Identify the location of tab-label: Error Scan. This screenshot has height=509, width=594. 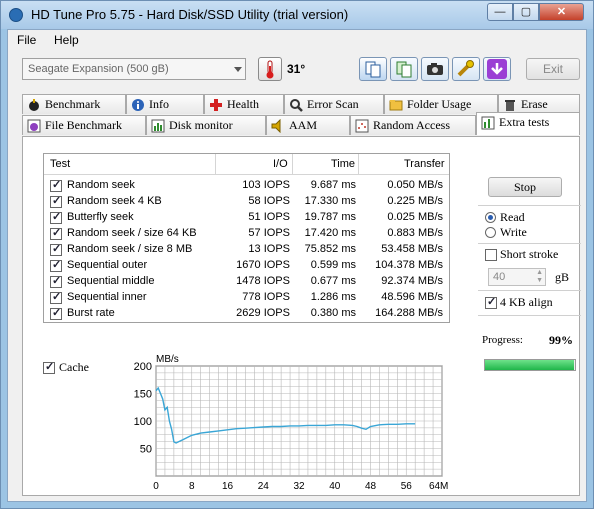
(333, 104).